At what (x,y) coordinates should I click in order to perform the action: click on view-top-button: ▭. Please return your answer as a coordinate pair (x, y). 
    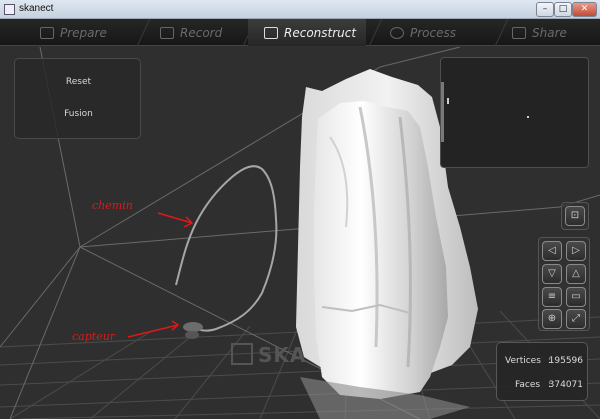
    Looking at the image, I should click on (576, 297).